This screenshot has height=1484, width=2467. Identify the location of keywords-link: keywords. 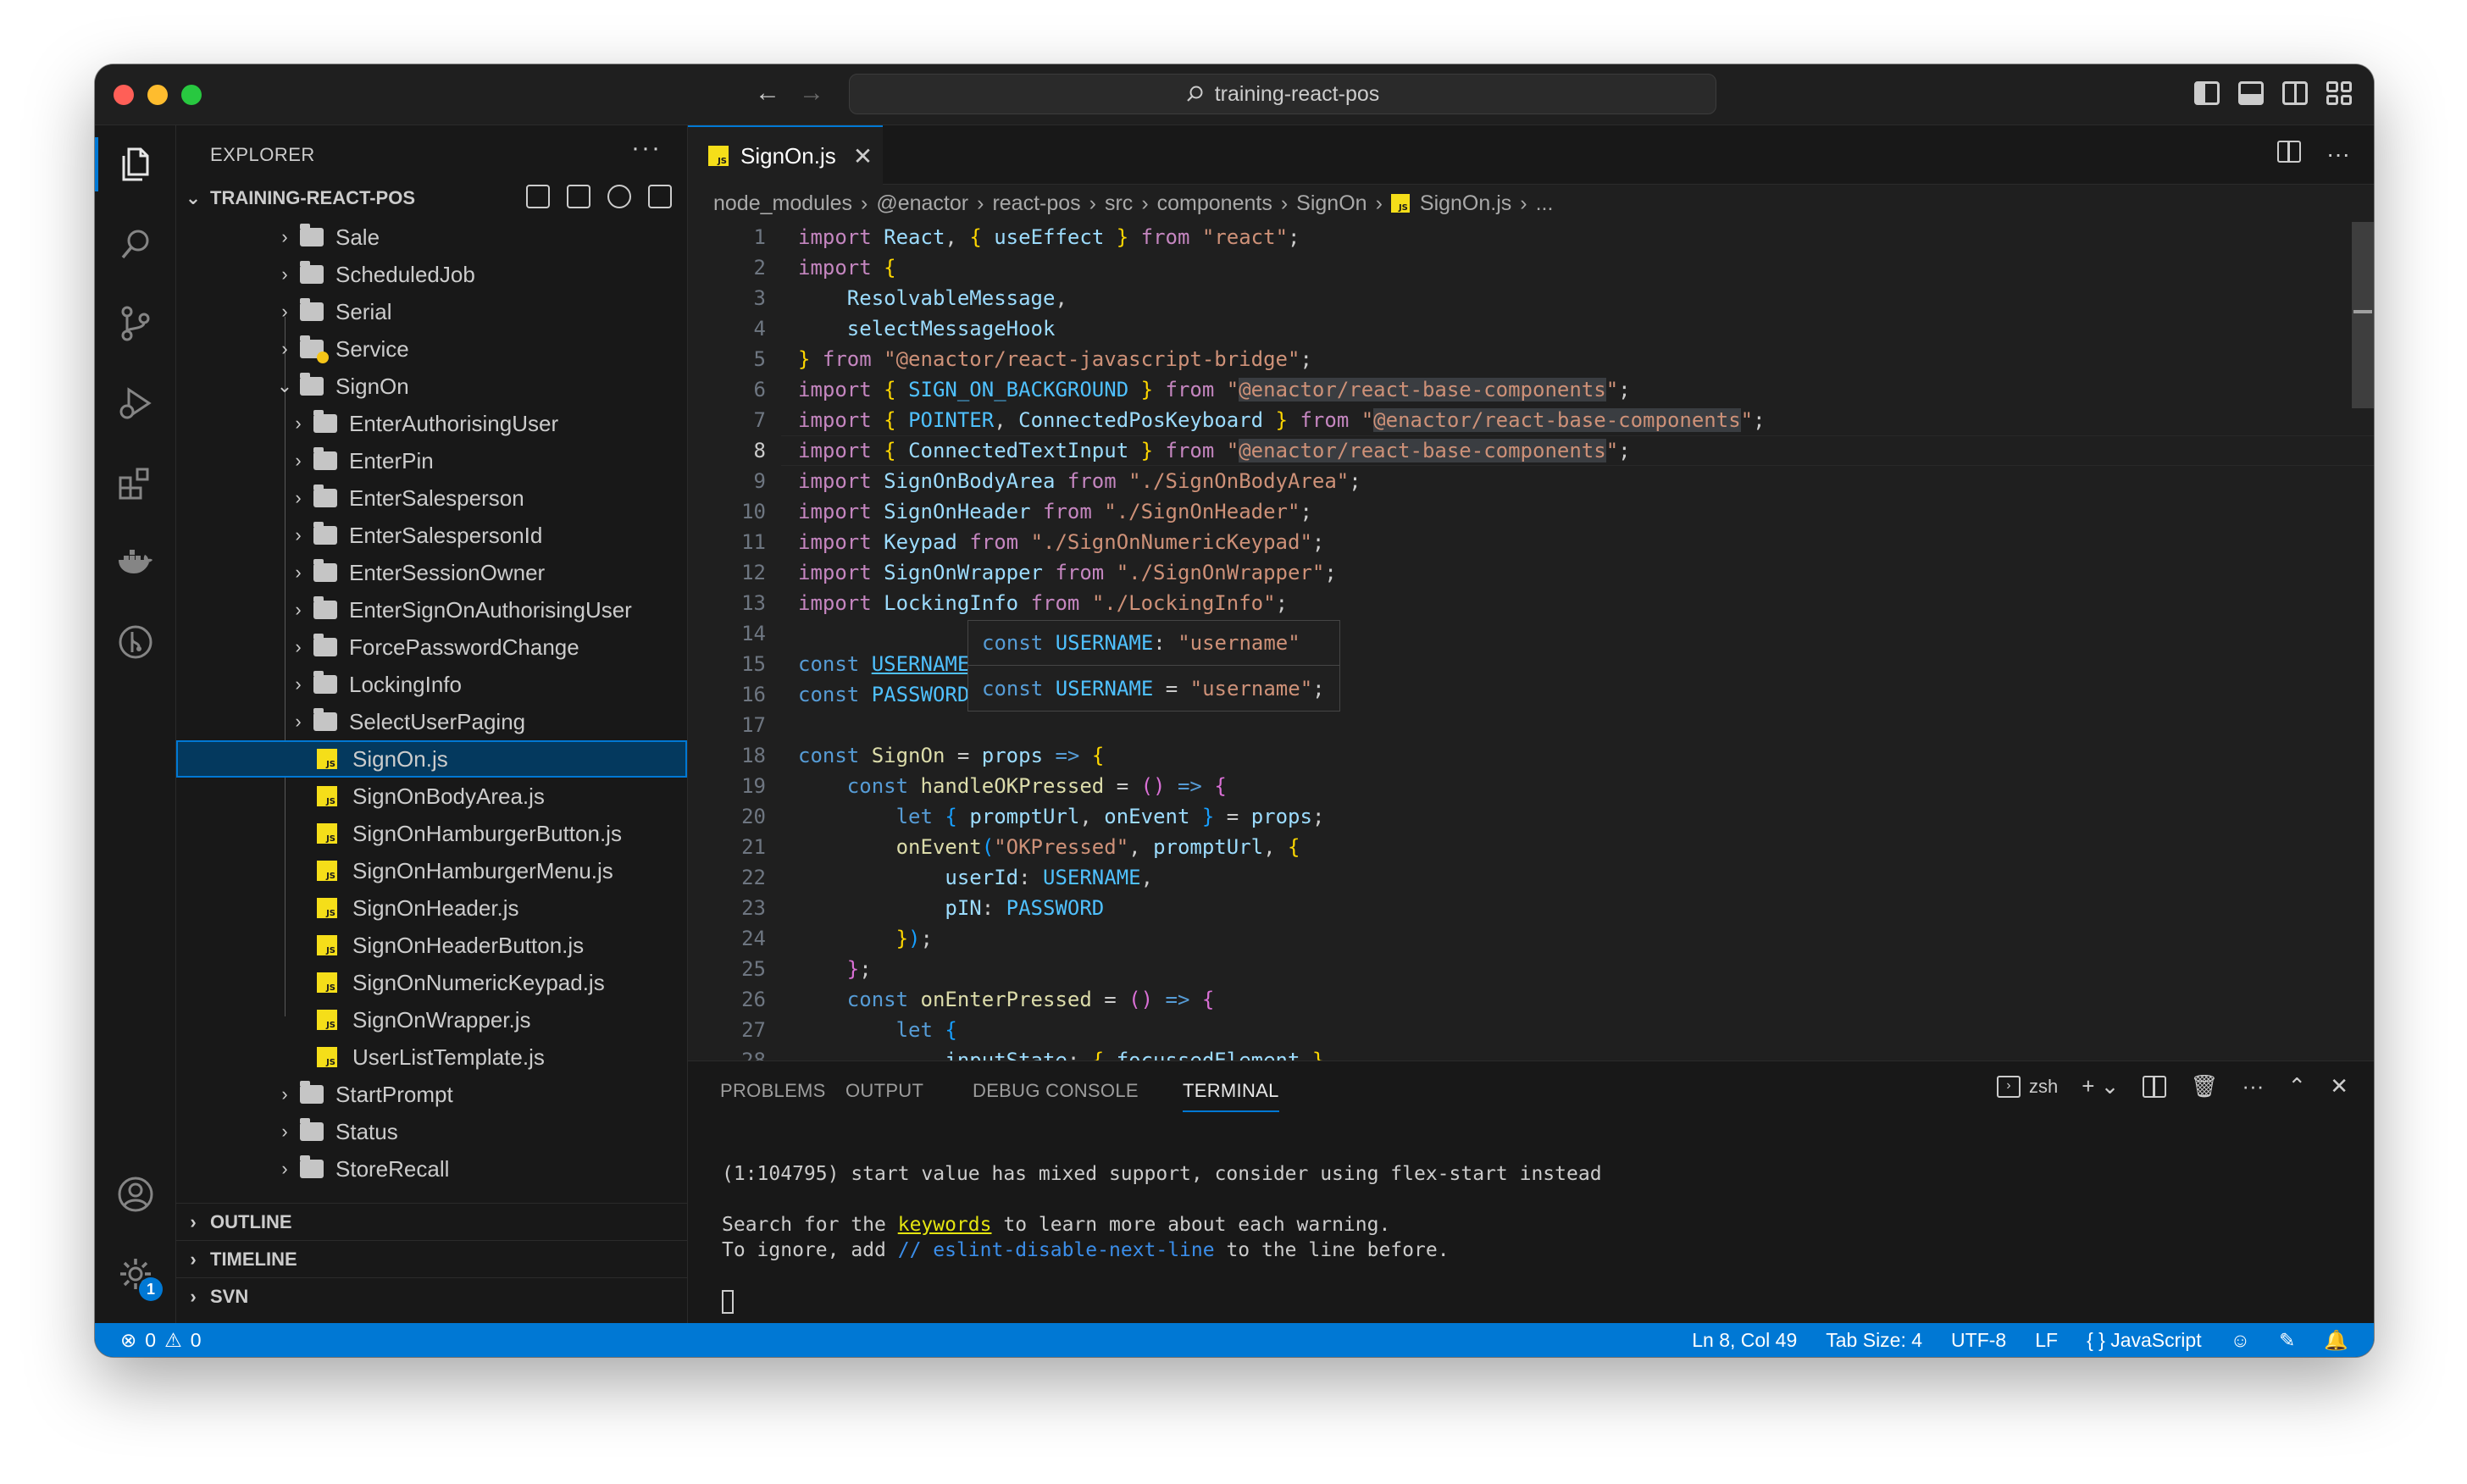
(945, 1225).